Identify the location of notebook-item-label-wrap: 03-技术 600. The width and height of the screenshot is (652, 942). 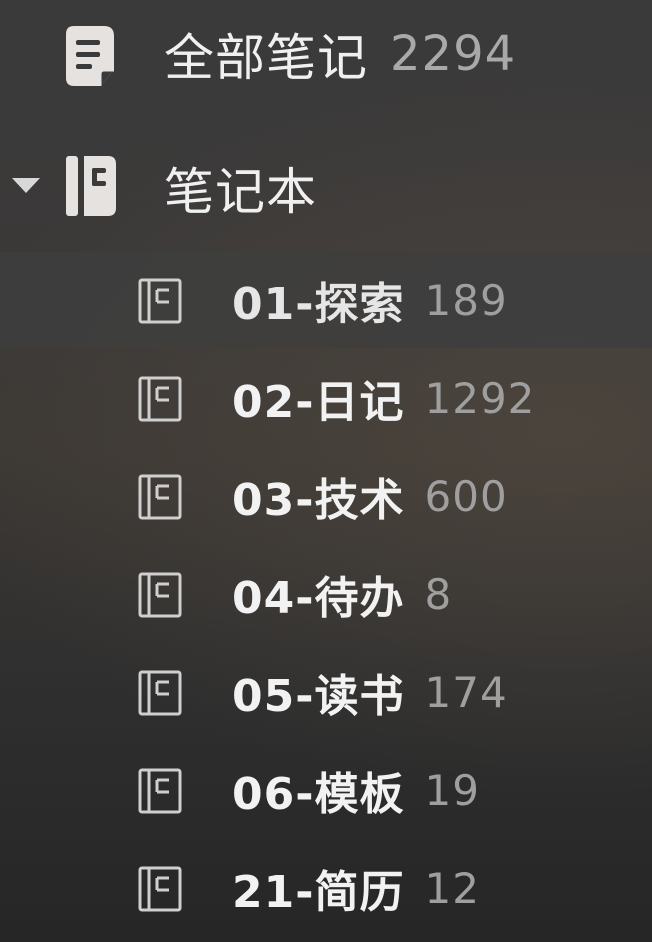
(370, 496).